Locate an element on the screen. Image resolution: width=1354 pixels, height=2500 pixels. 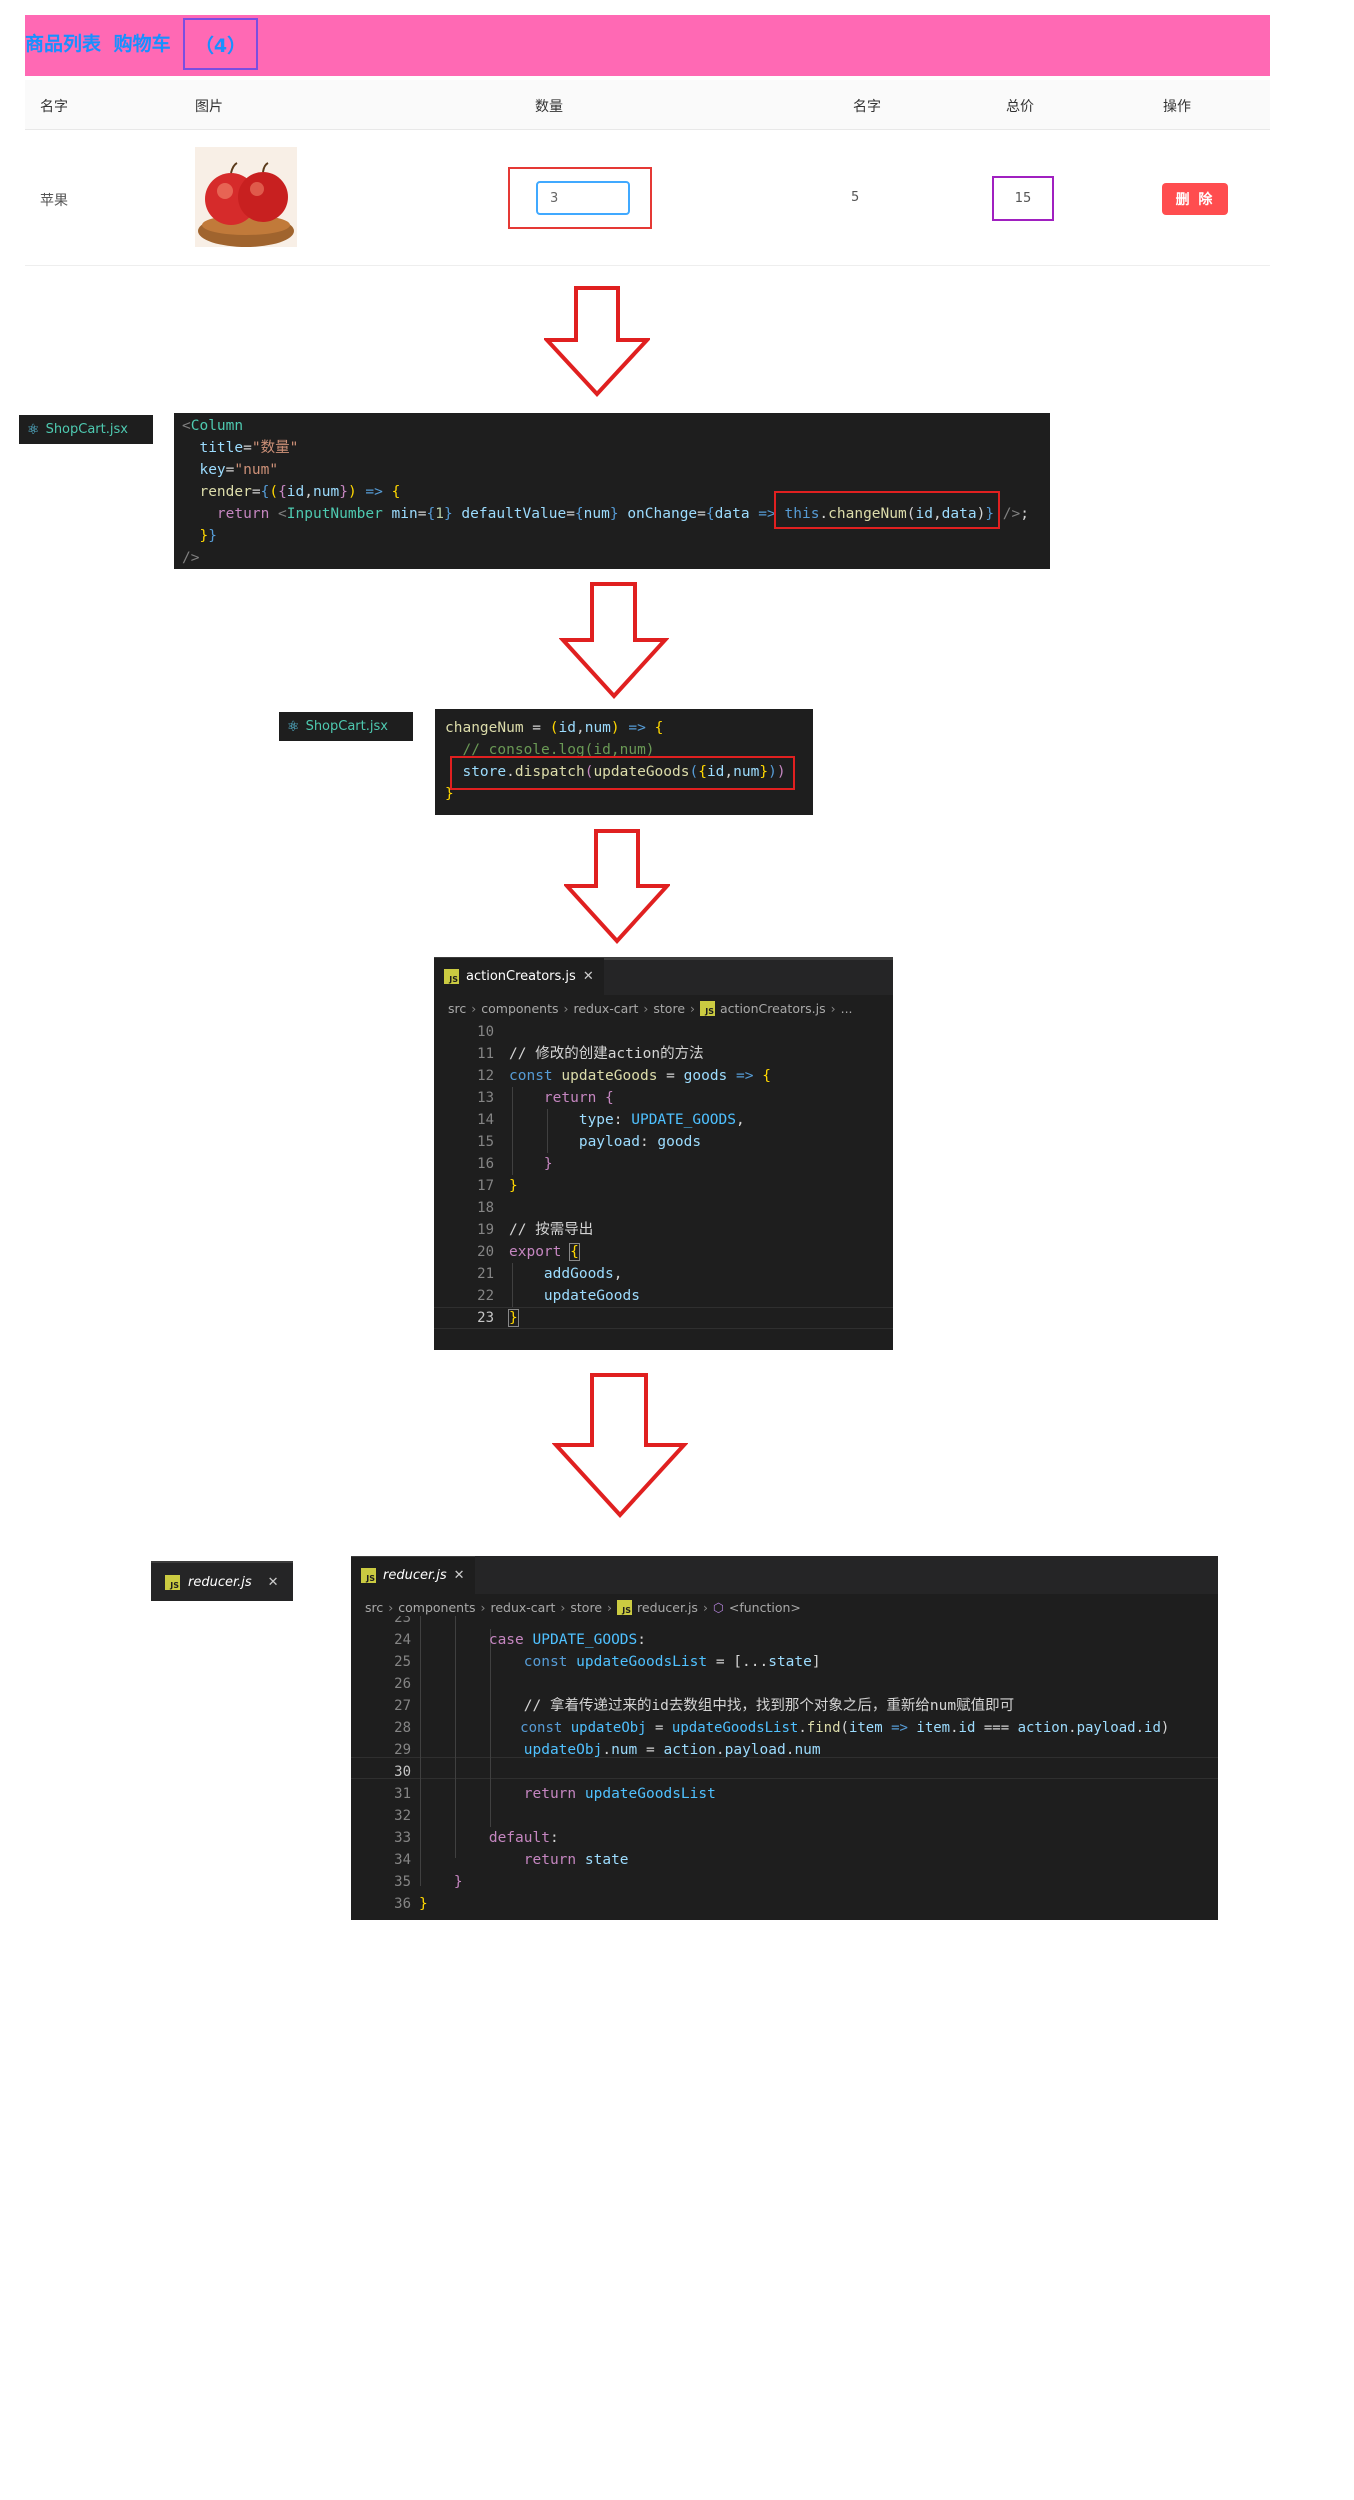
line-number: 15 is located at coordinates (485, 1142).